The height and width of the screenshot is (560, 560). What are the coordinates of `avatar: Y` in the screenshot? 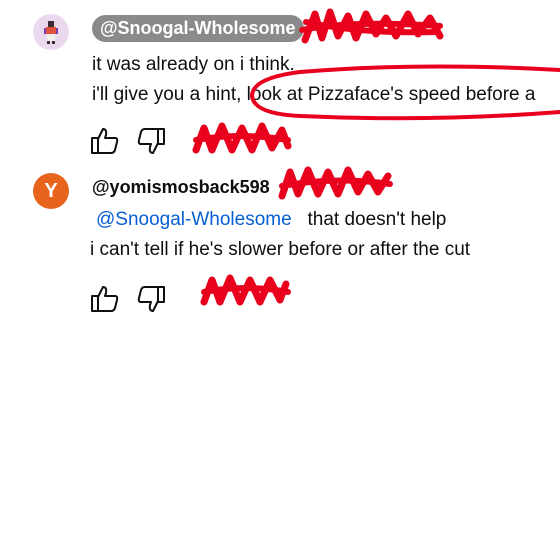 It's located at (51, 191).